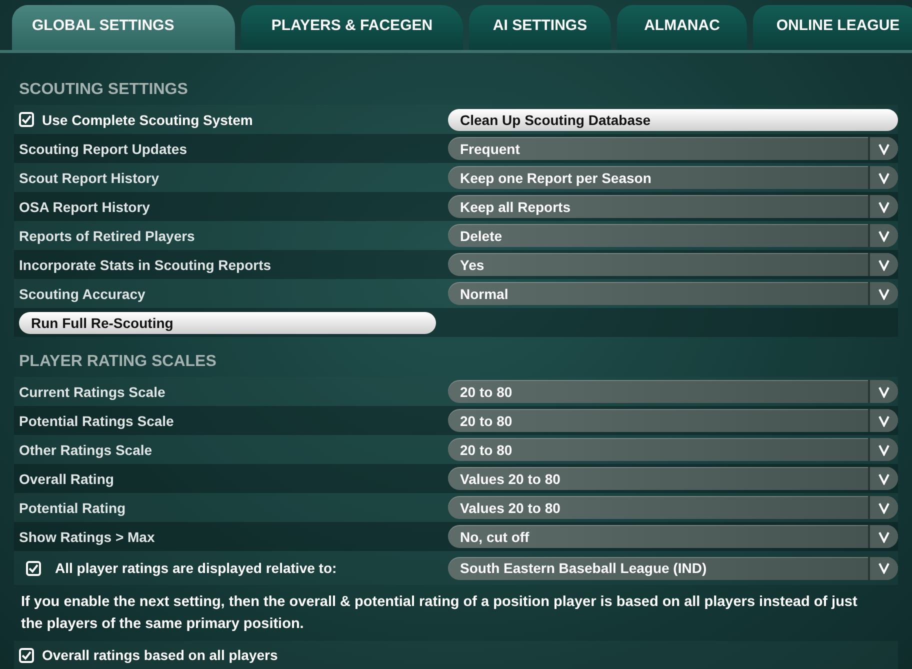 The width and height of the screenshot is (912, 669). What do you see at coordinates (832, 27) in the screenshot?
I see `tab: ONLINE LEAGUE` at bounding box center [832, 27].